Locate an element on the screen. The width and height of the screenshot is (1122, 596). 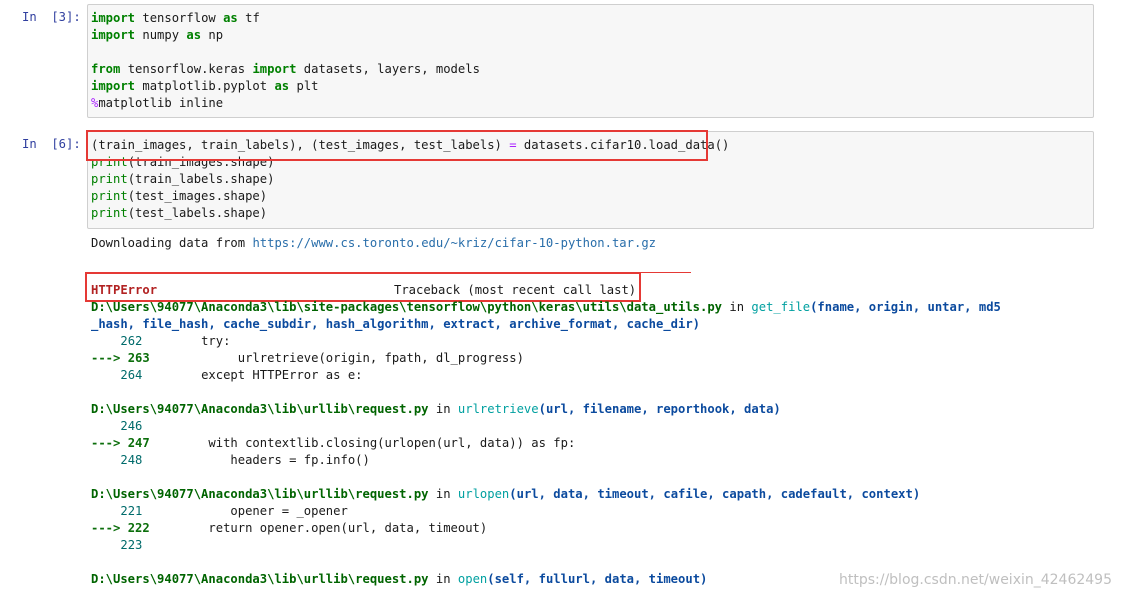
function-args: (url, filename, reporthook, data) is located at coordinates (659, 409).